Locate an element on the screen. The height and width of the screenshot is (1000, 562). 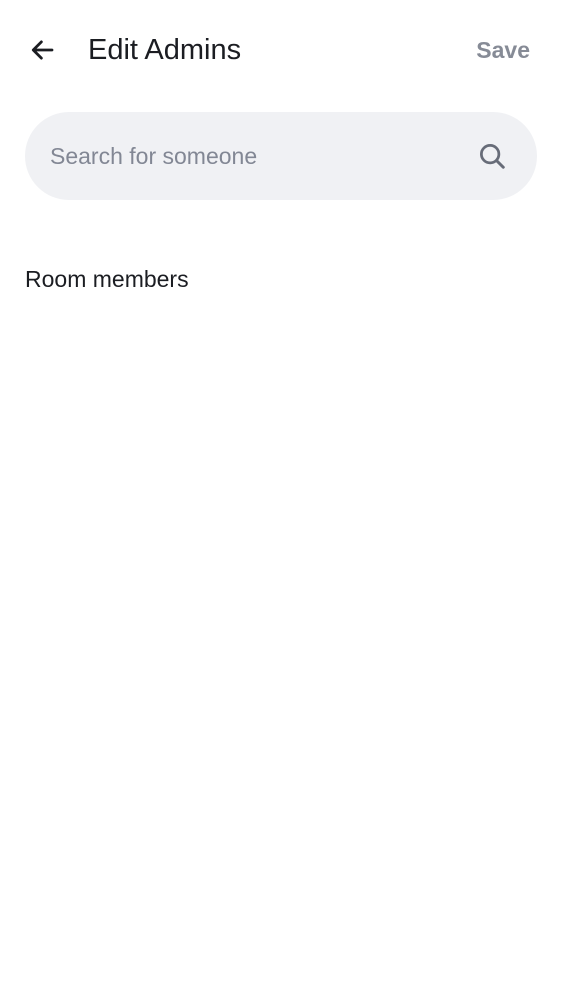
top-app-bar: Edit Admins Save is located at coordinates (281, 50).